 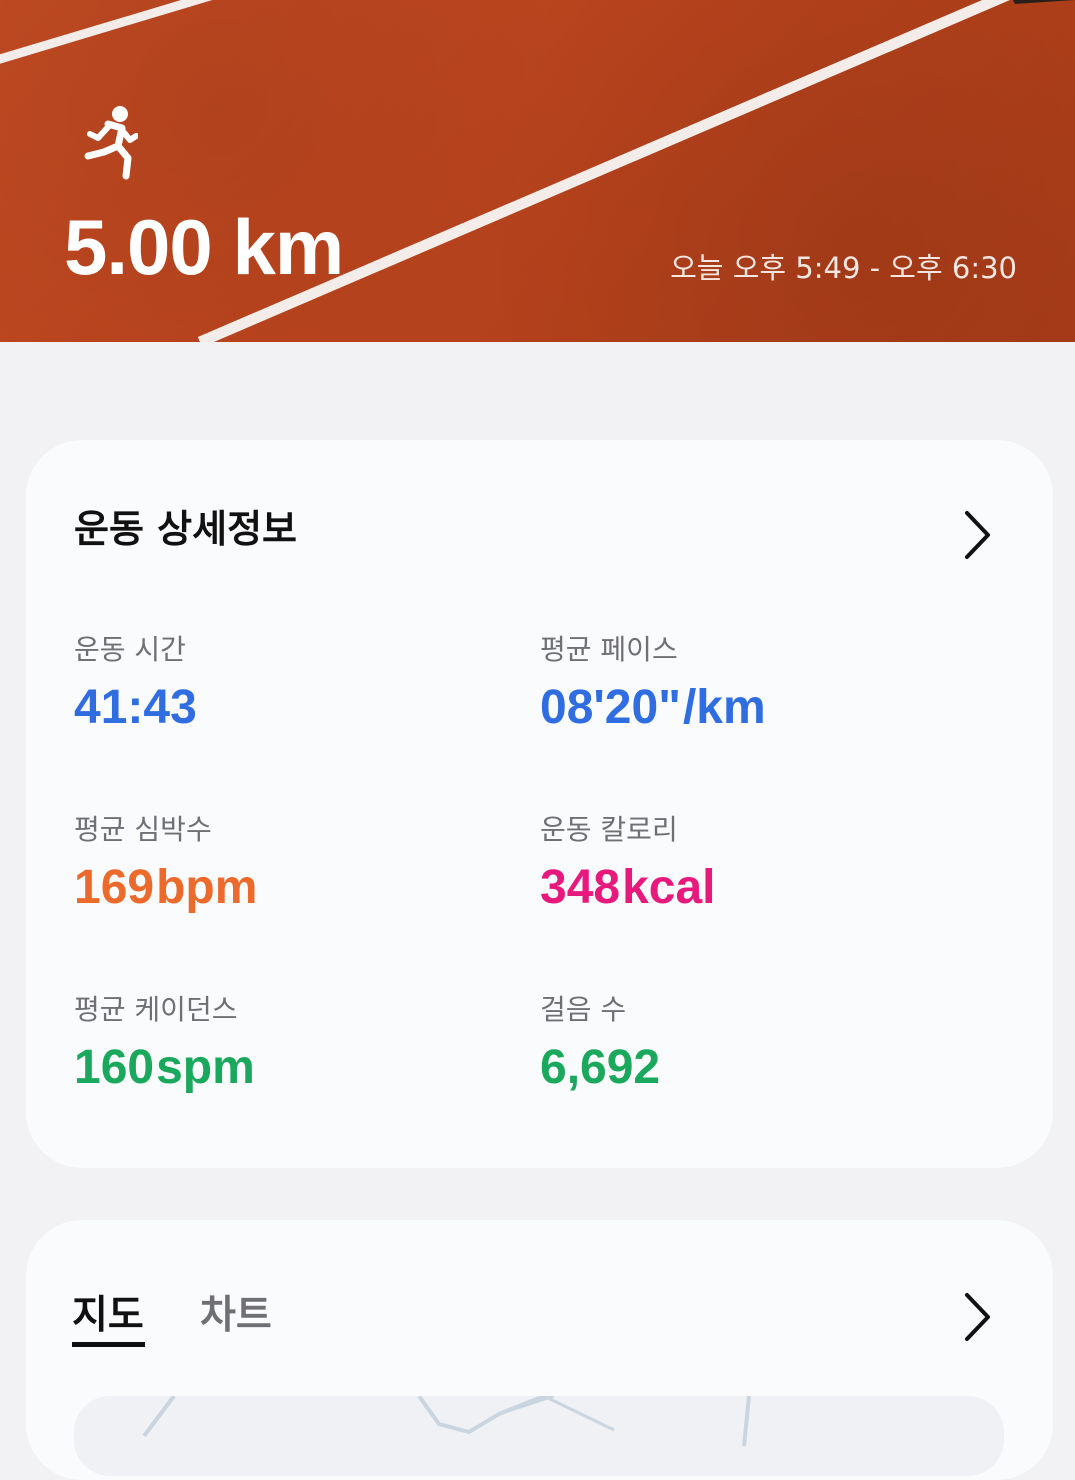 What do you see at coordinates (600, 1067) in the screenshot?
I see `stat-value-steps: 6,692` at bounding box center [600, 1067].